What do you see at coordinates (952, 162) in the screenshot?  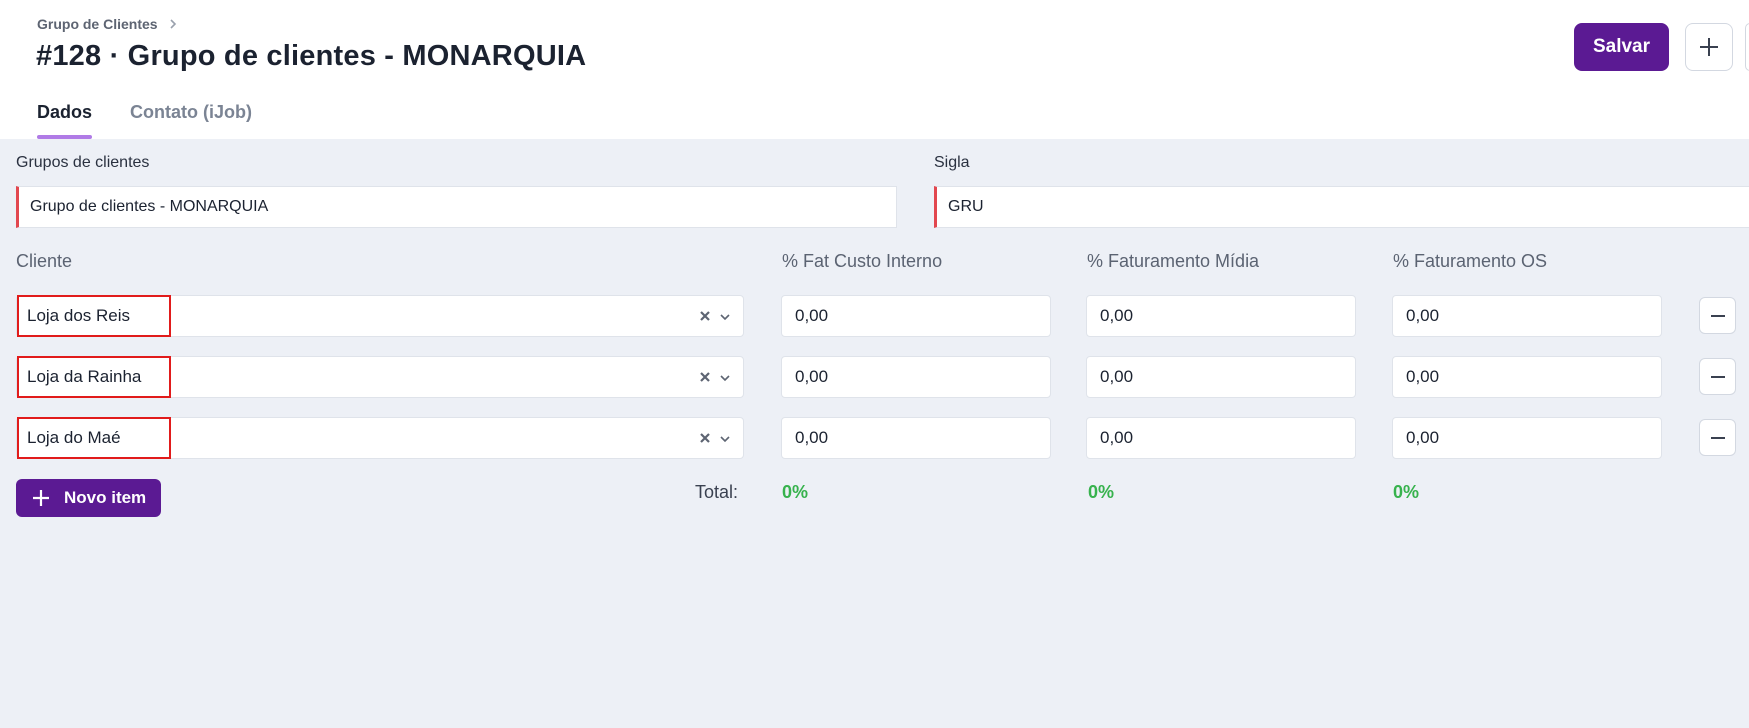 I see `sigla-label: Sigla` at bounding box center [952, 162].